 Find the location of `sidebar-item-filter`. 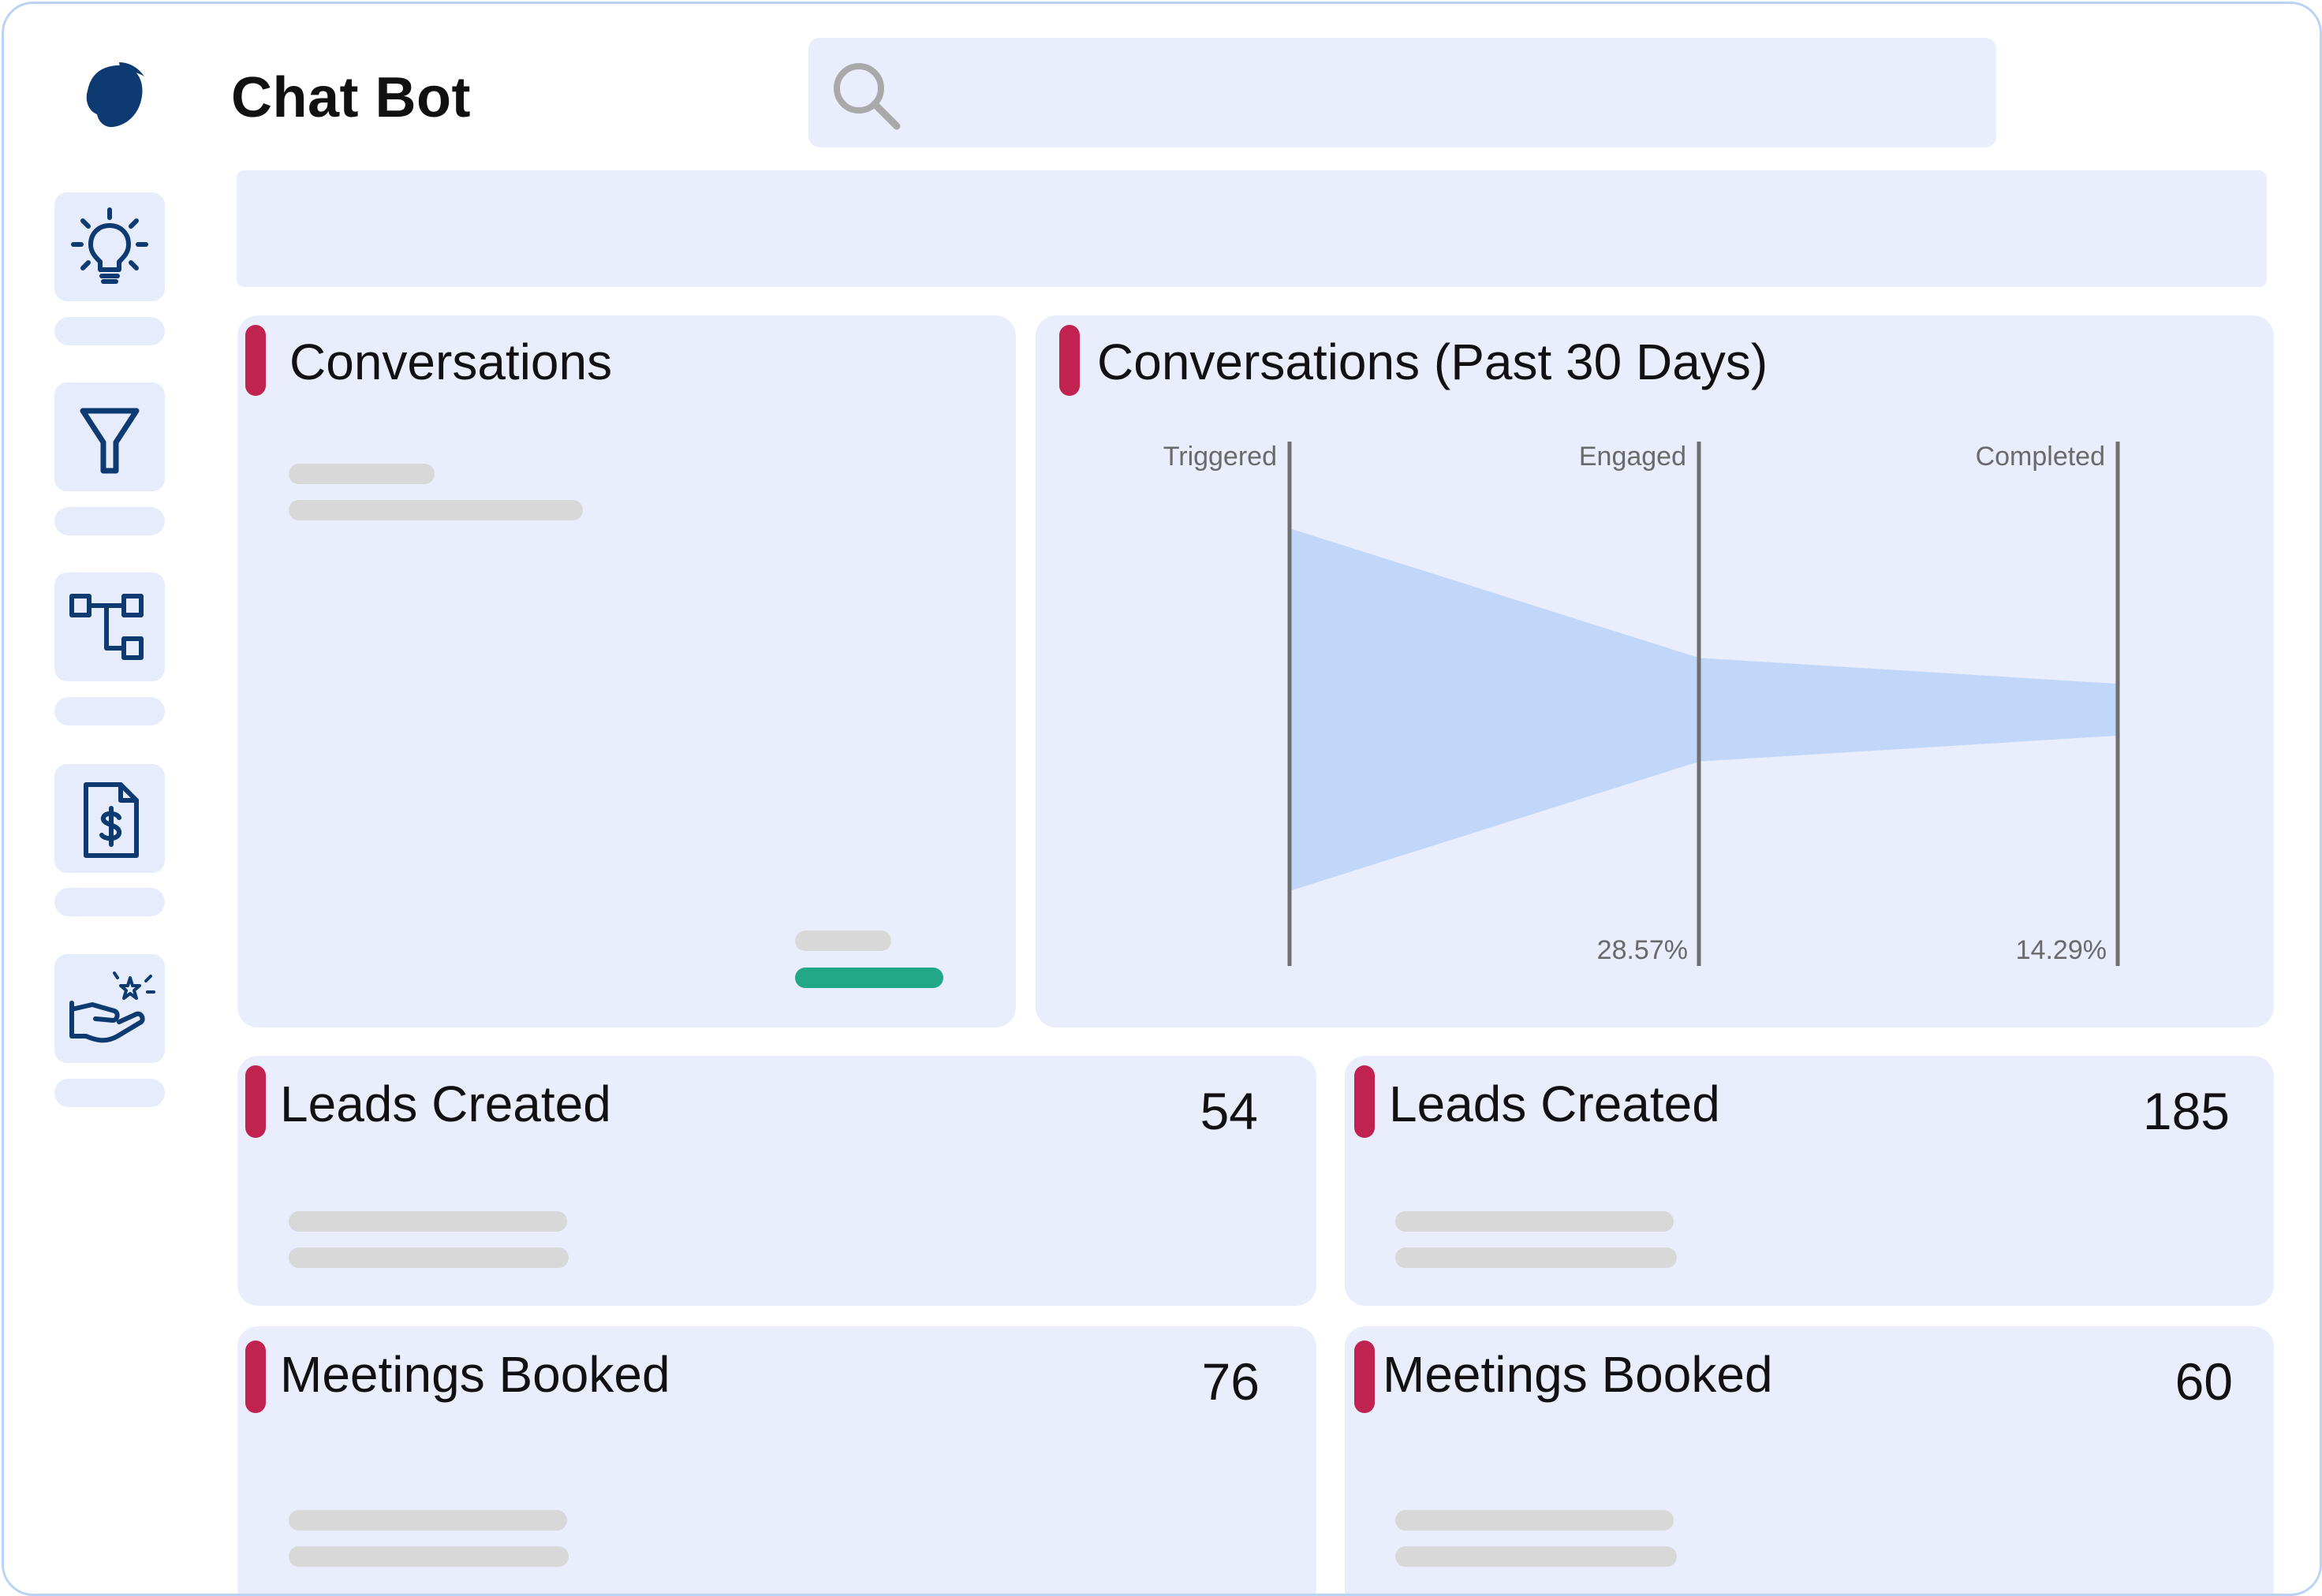

sidebar-item-filter is located at coordinates (110, 436).